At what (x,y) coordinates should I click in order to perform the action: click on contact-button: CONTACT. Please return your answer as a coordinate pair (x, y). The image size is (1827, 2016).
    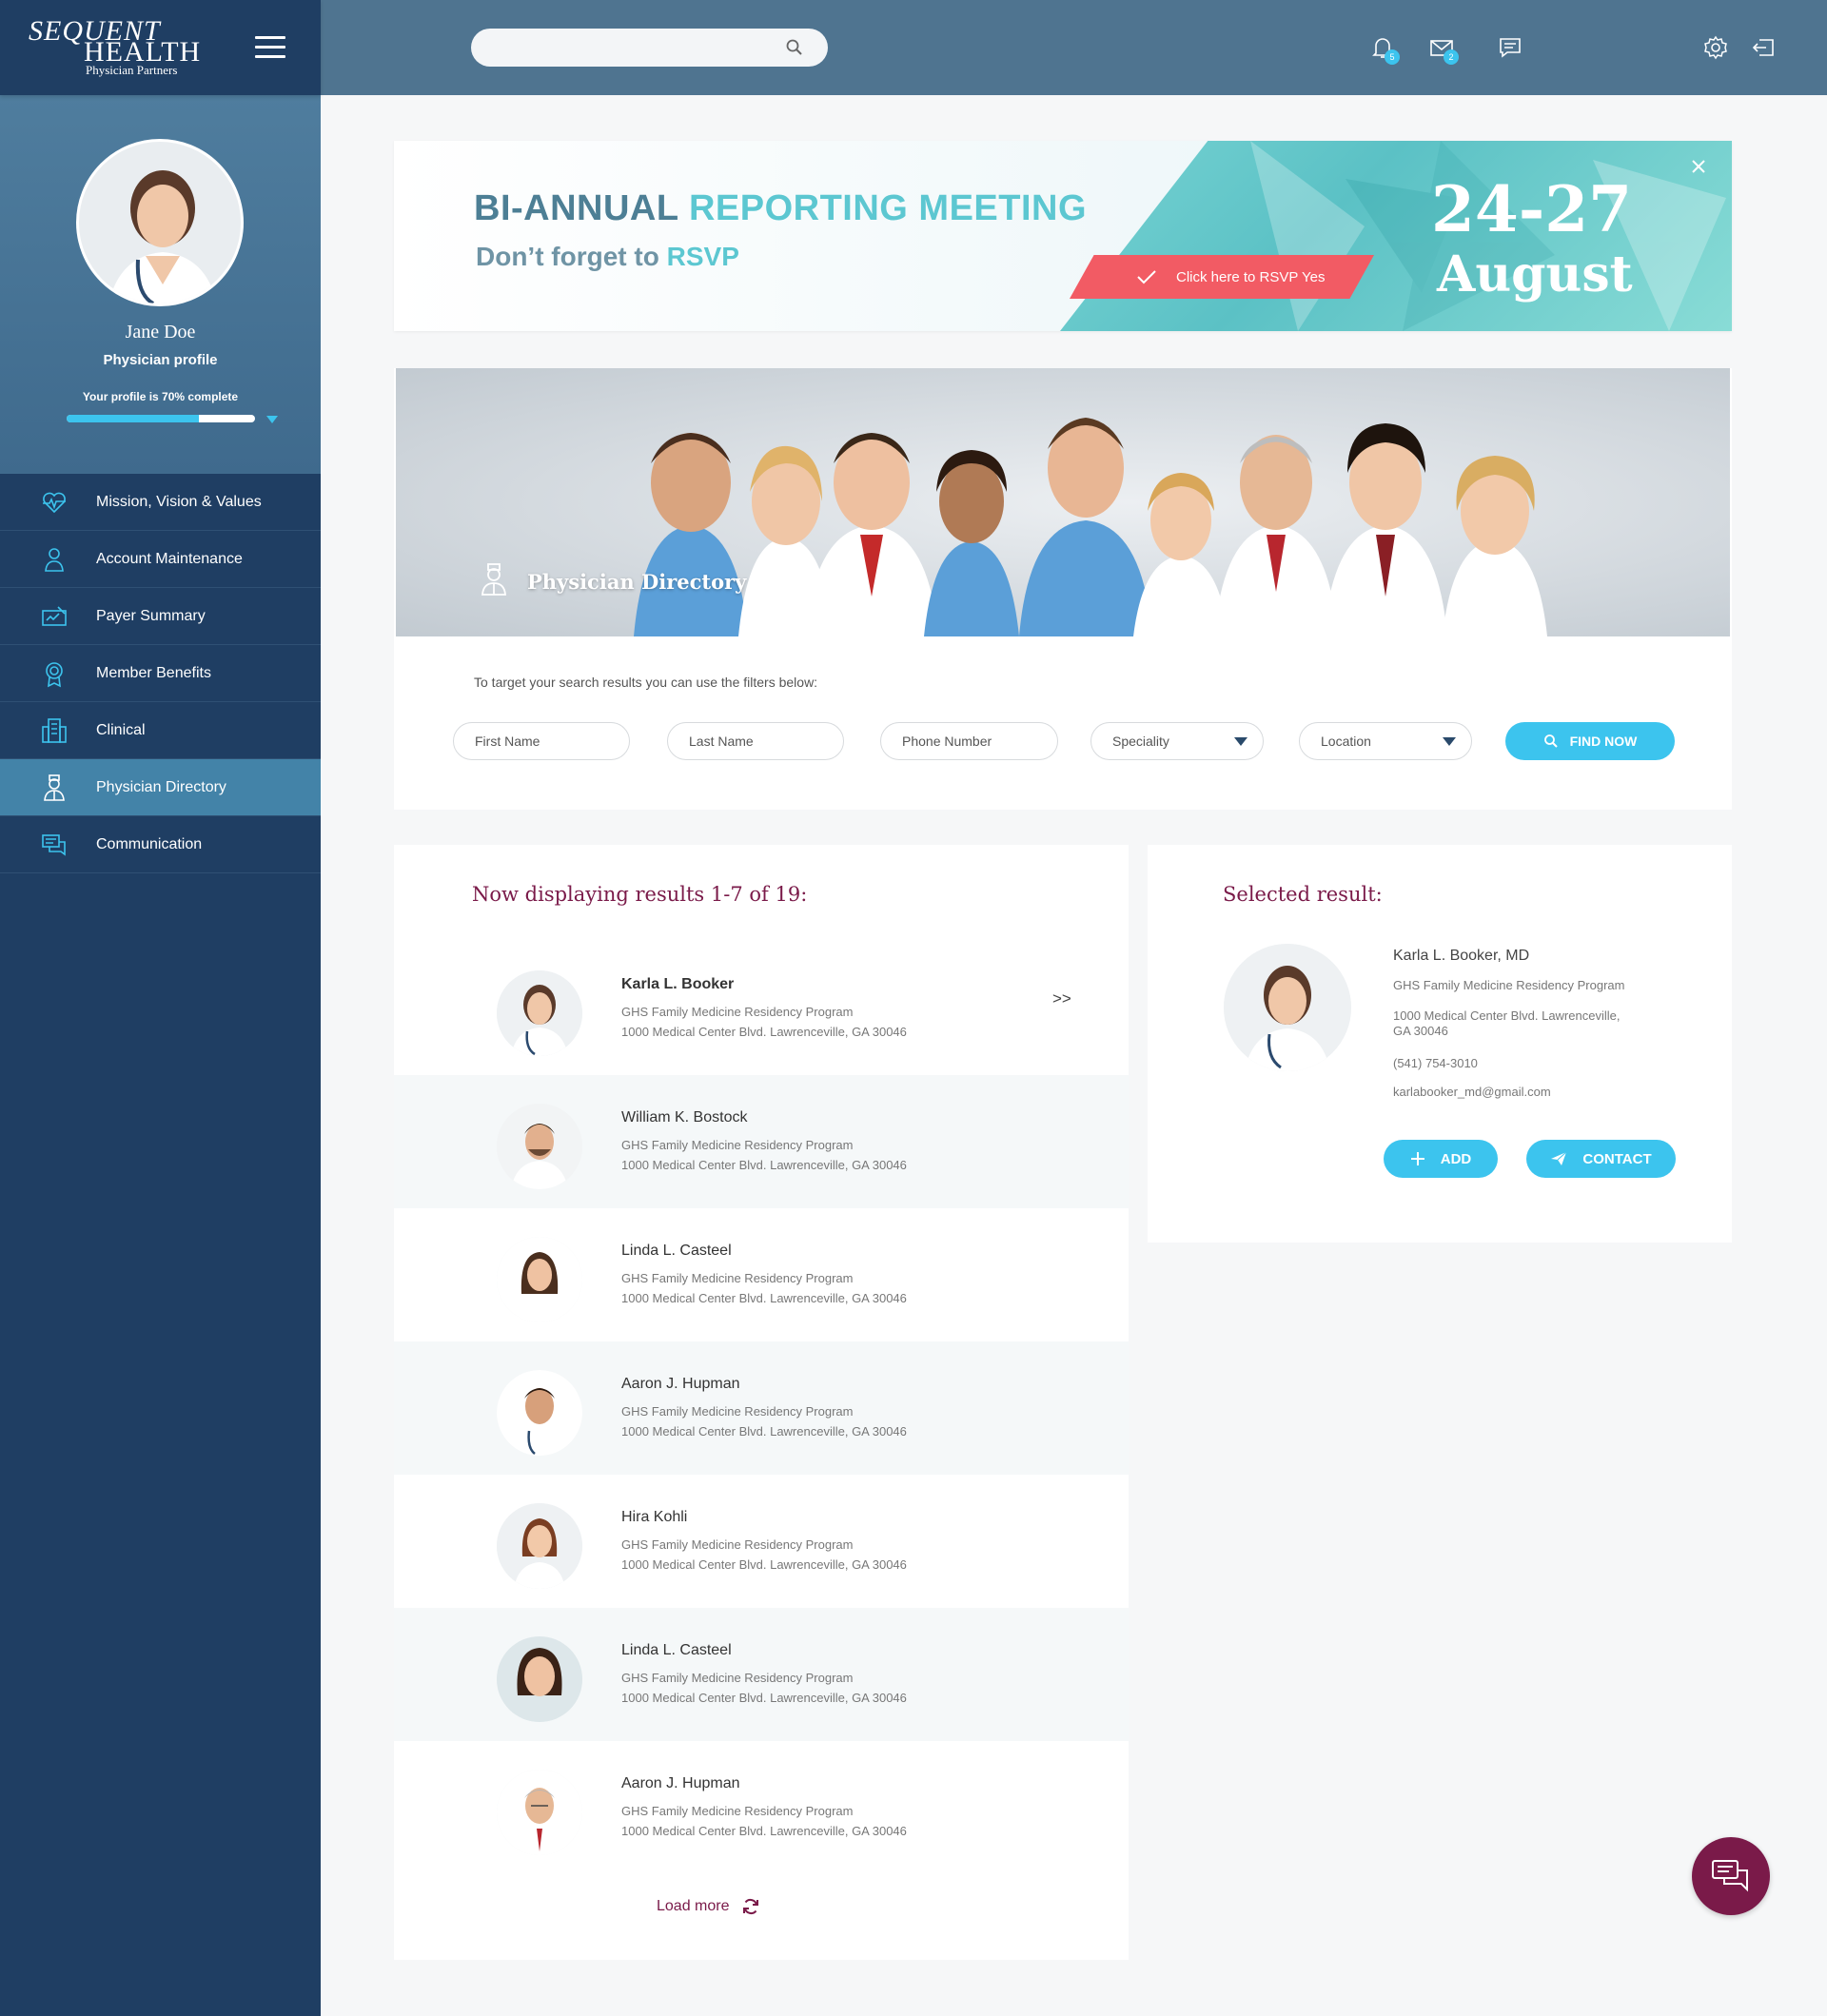
    Looking at the image, I should click on (1601, 1159).